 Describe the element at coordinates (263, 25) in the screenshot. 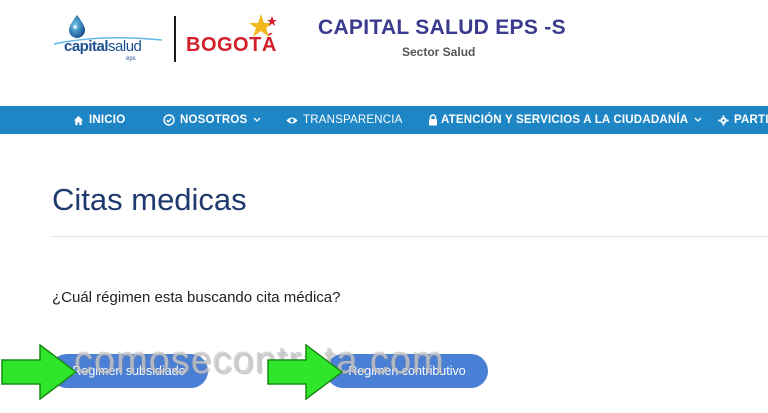

I see `star-icon` at that location.